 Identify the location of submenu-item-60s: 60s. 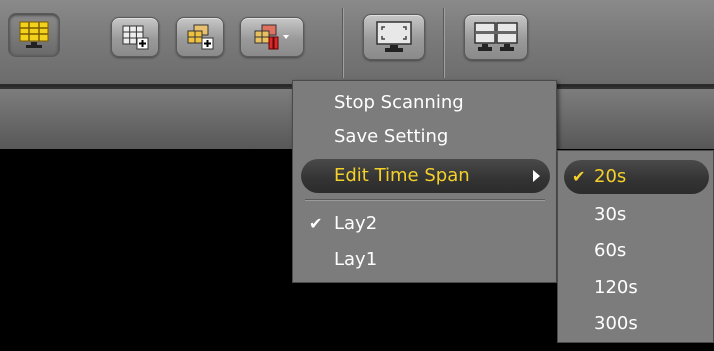
(635, 251).